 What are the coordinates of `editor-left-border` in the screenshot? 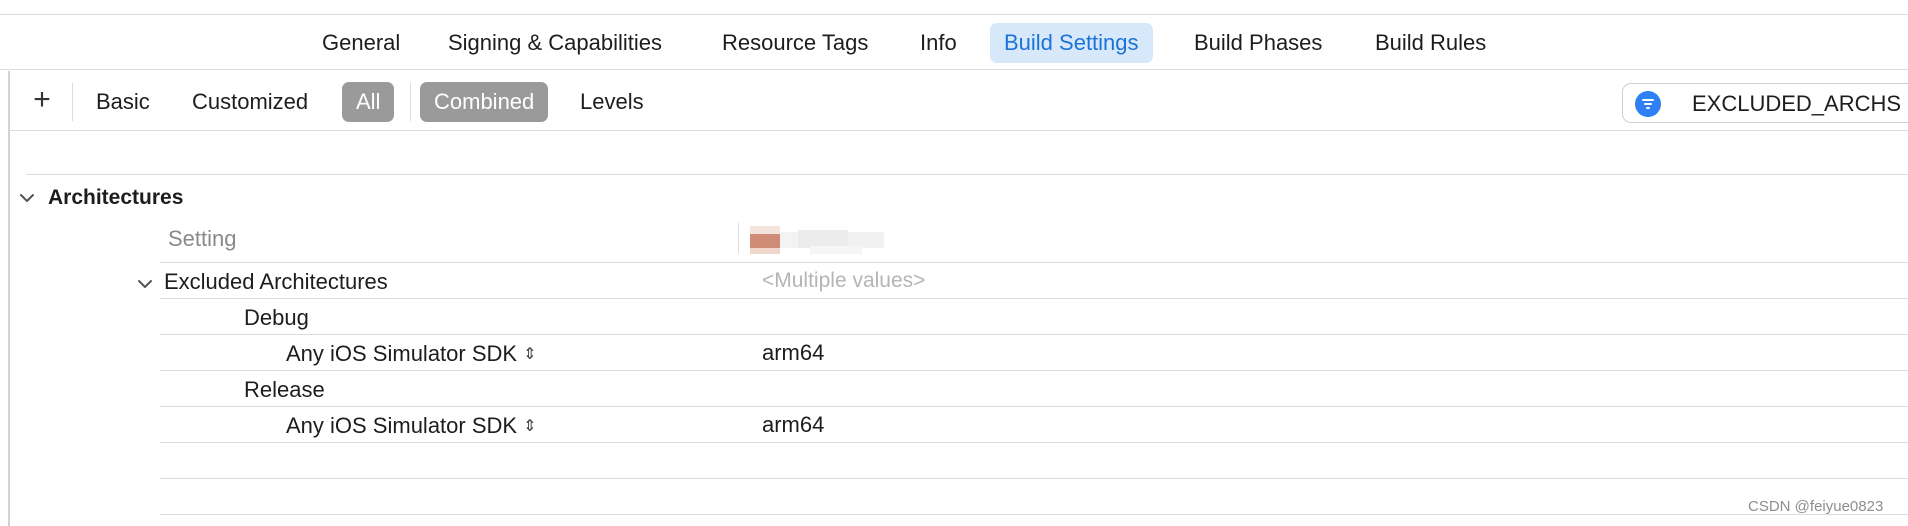 It's located at (9, 298).